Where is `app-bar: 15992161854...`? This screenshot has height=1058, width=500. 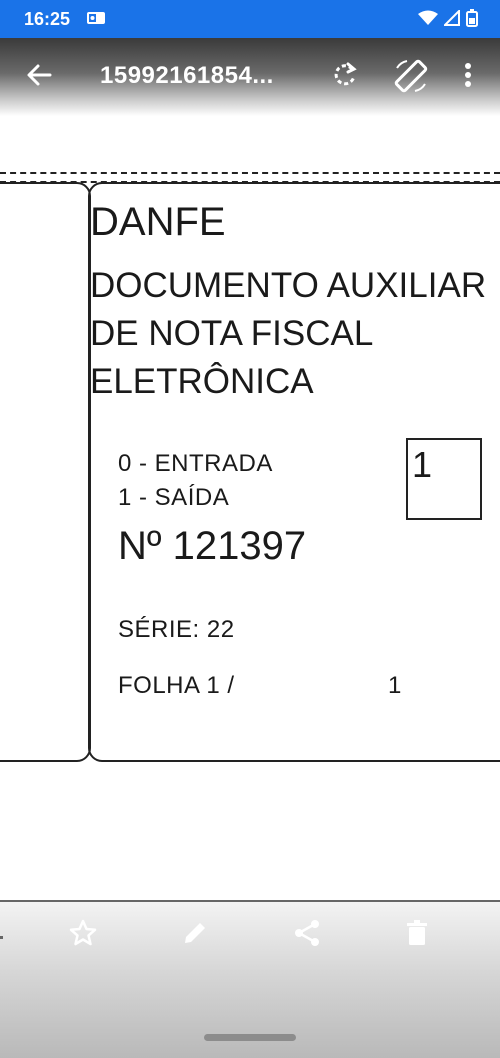 app-bar: 15992161854... is located at coordinates (250, 77).